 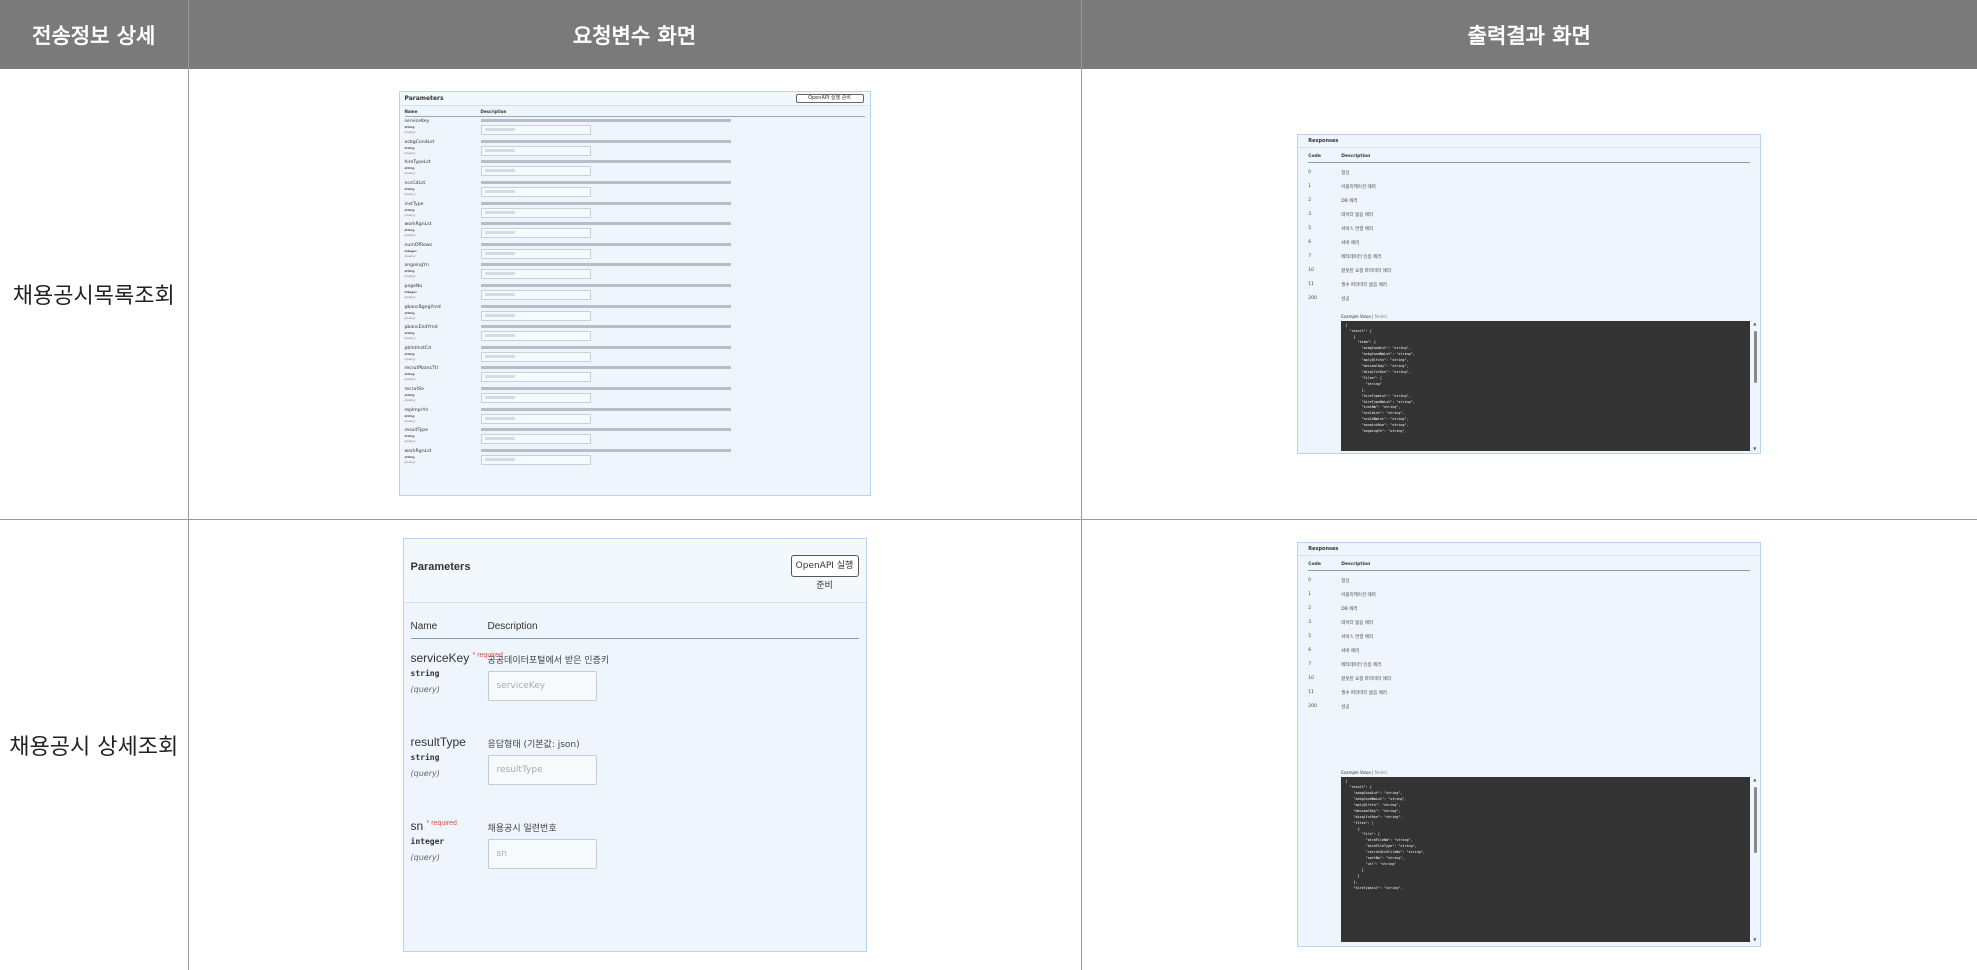 What do you see at coordinates (1323, 549) in the screenshot?
I see `responses-title: Responses` at bounding box center [1323, 549].